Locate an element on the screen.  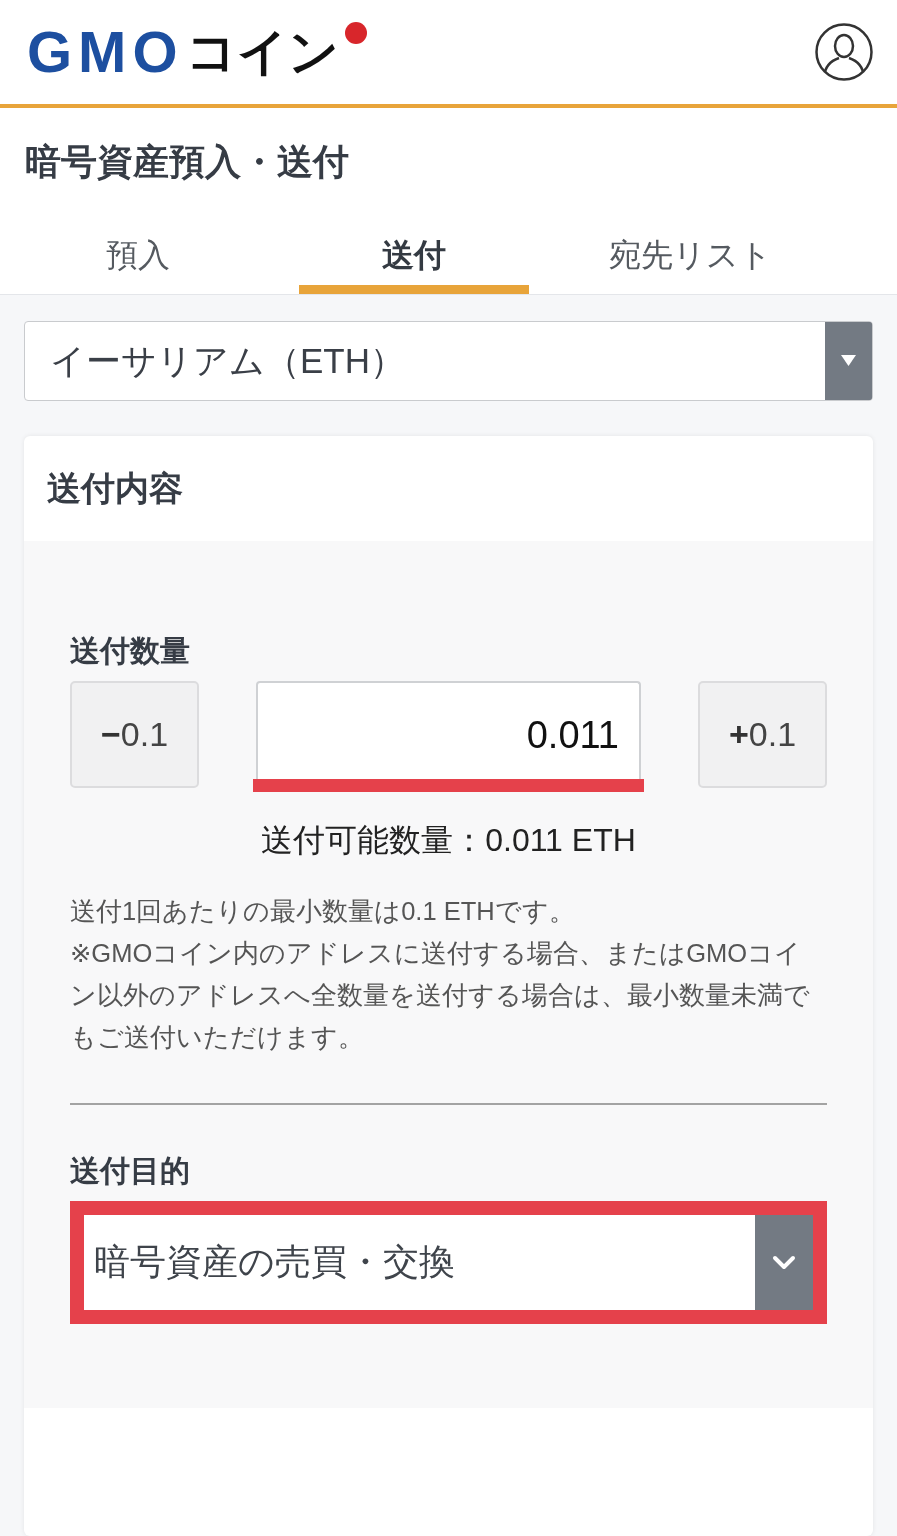
logo-katakana: コイン is located at coordinates (262, 52).